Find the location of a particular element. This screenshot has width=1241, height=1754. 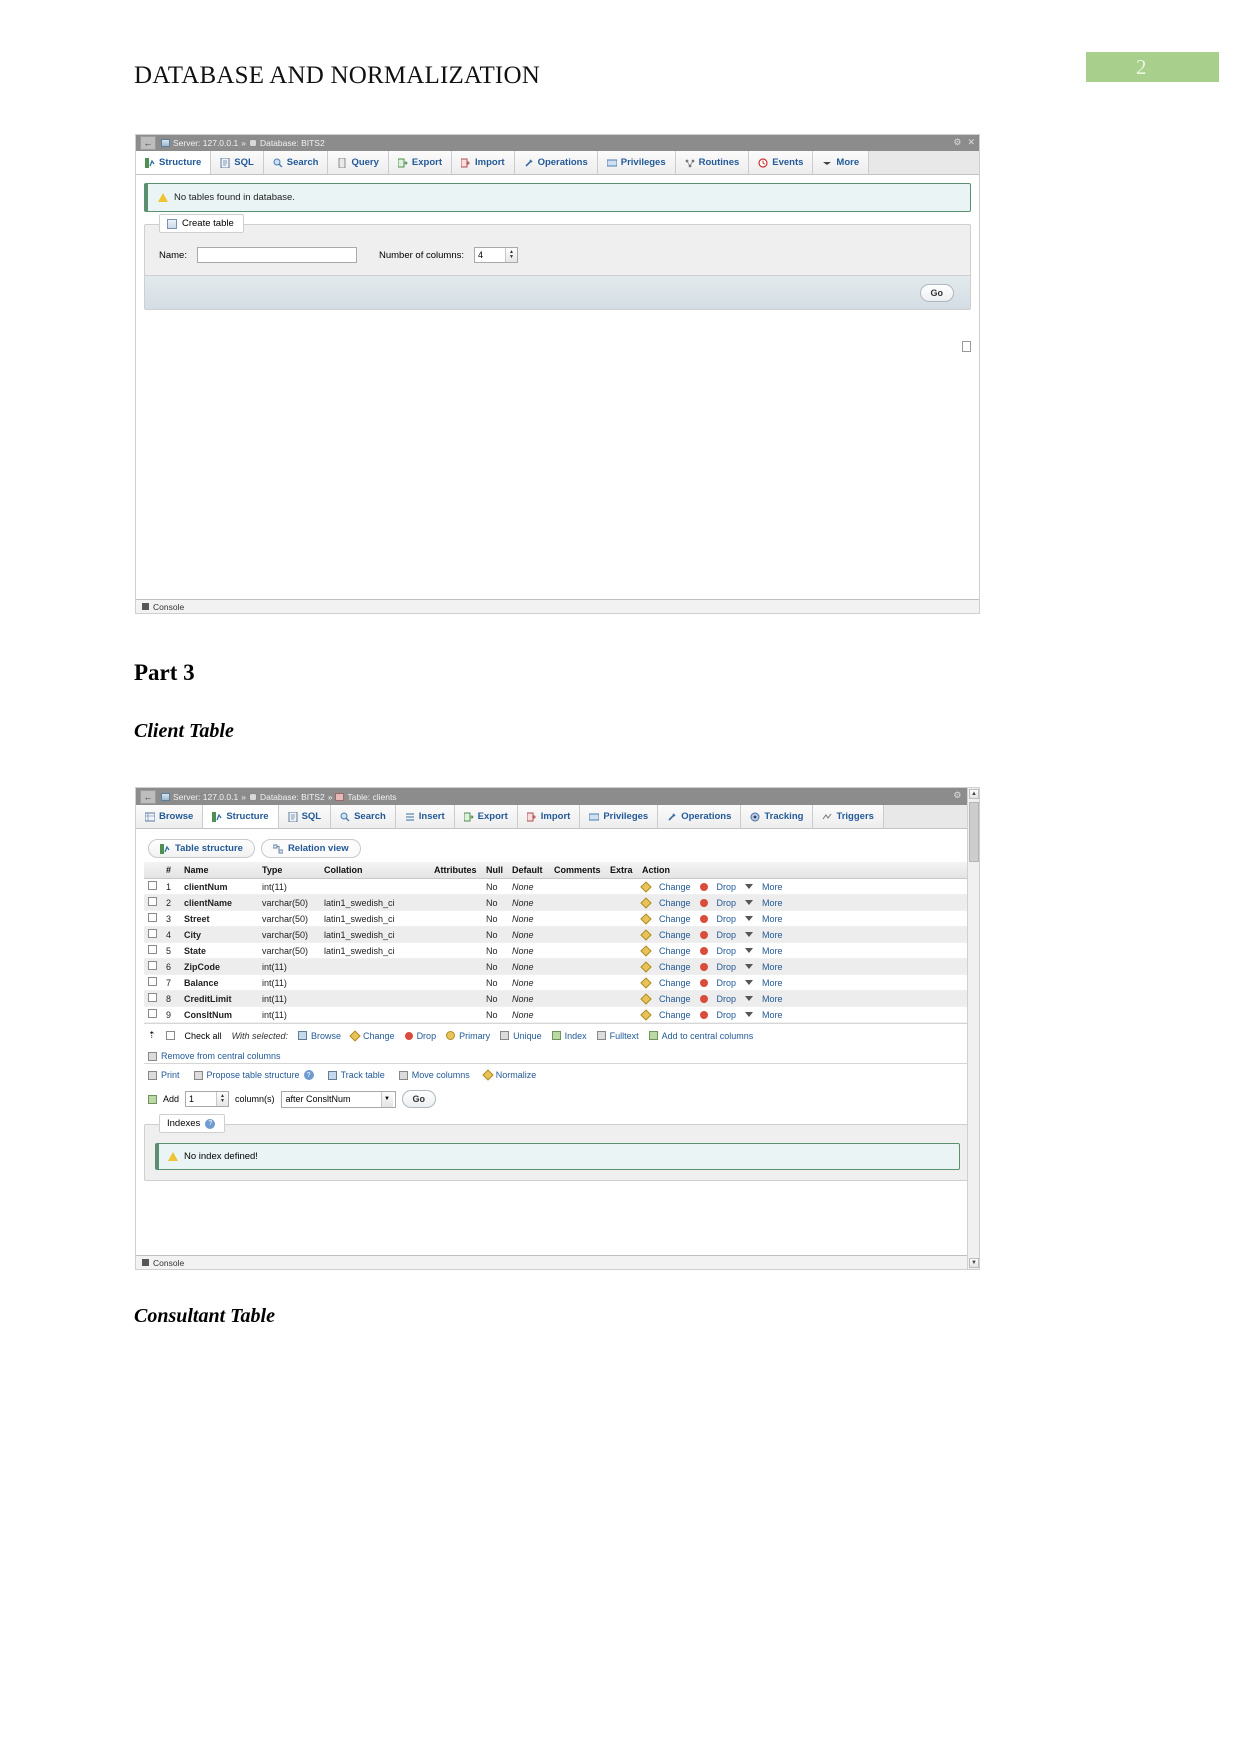

scroll-down-arrow-icon: ▼ is located at coordinates (974, 1263).